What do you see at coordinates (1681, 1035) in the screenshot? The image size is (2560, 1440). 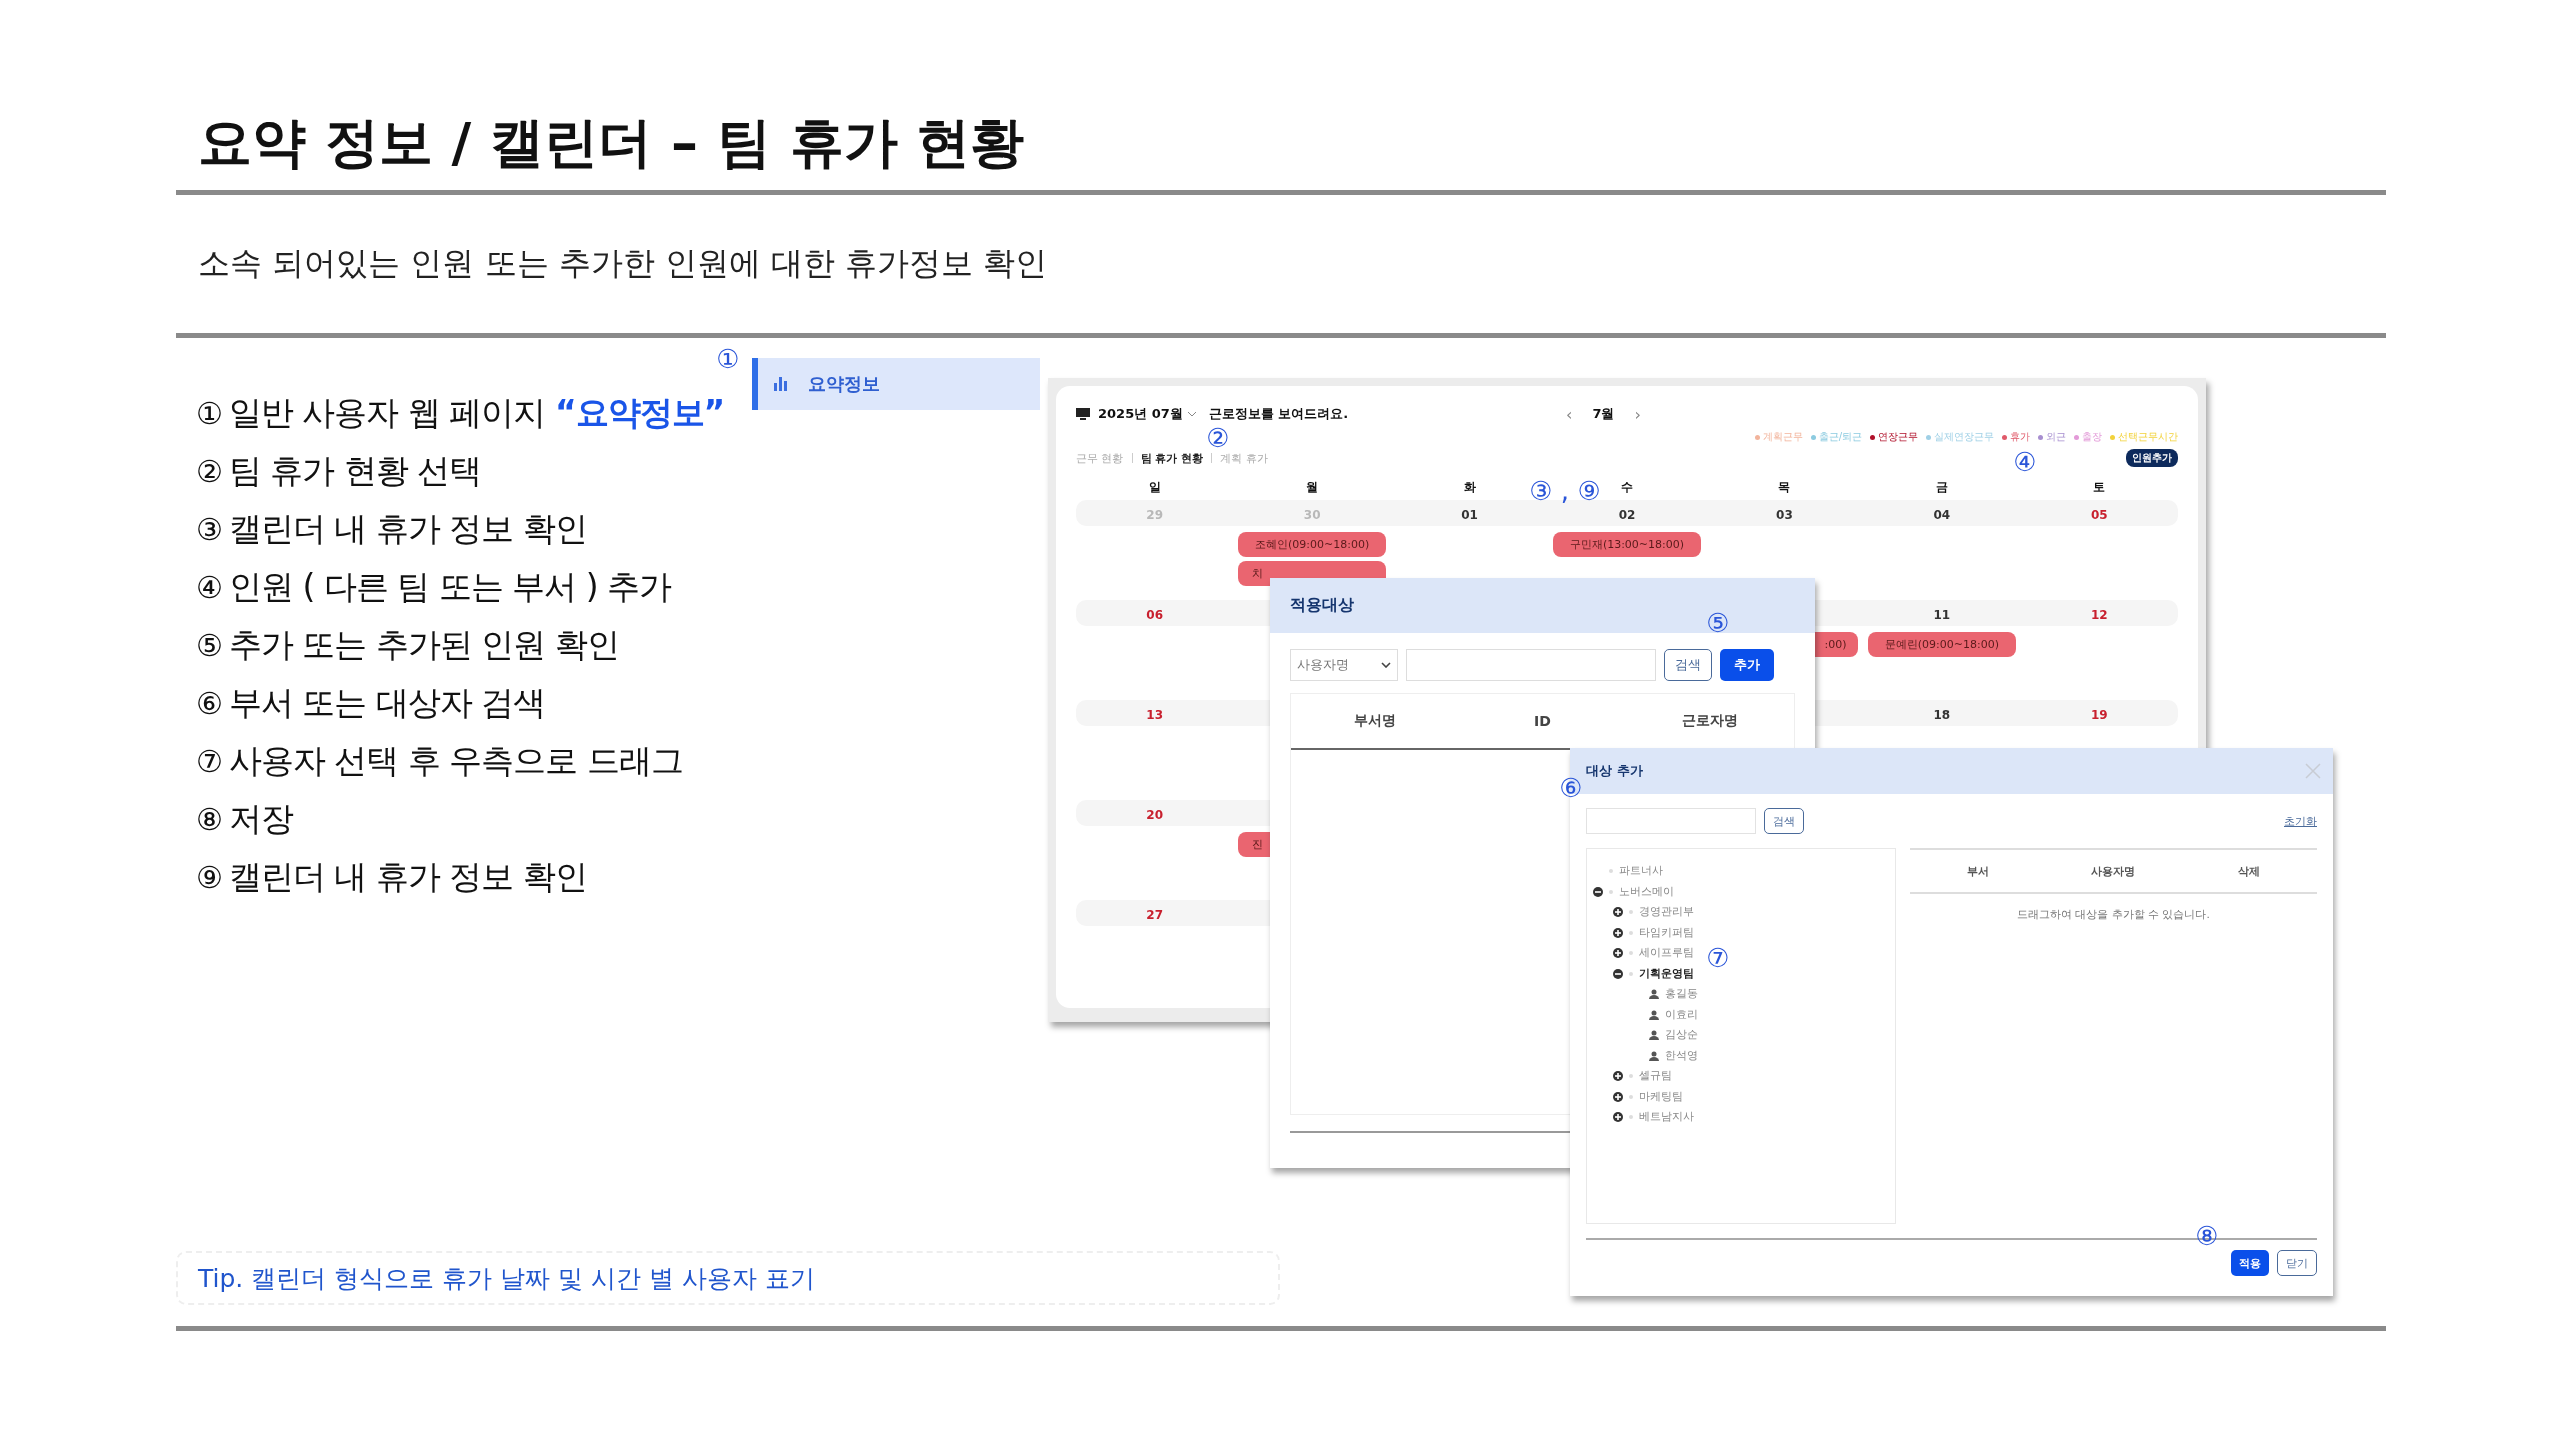 I see `tree-item: 김상순` at bounding box center [1681, 1035].